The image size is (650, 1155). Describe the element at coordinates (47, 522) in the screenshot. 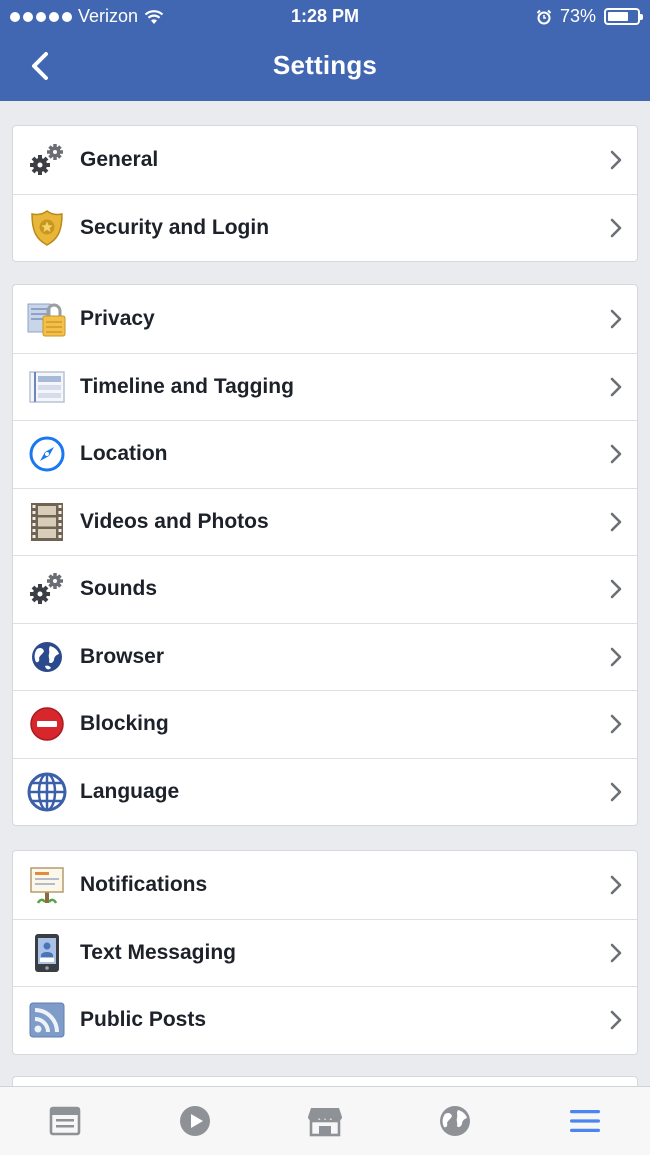

I see `film-strip-icon` at that location.